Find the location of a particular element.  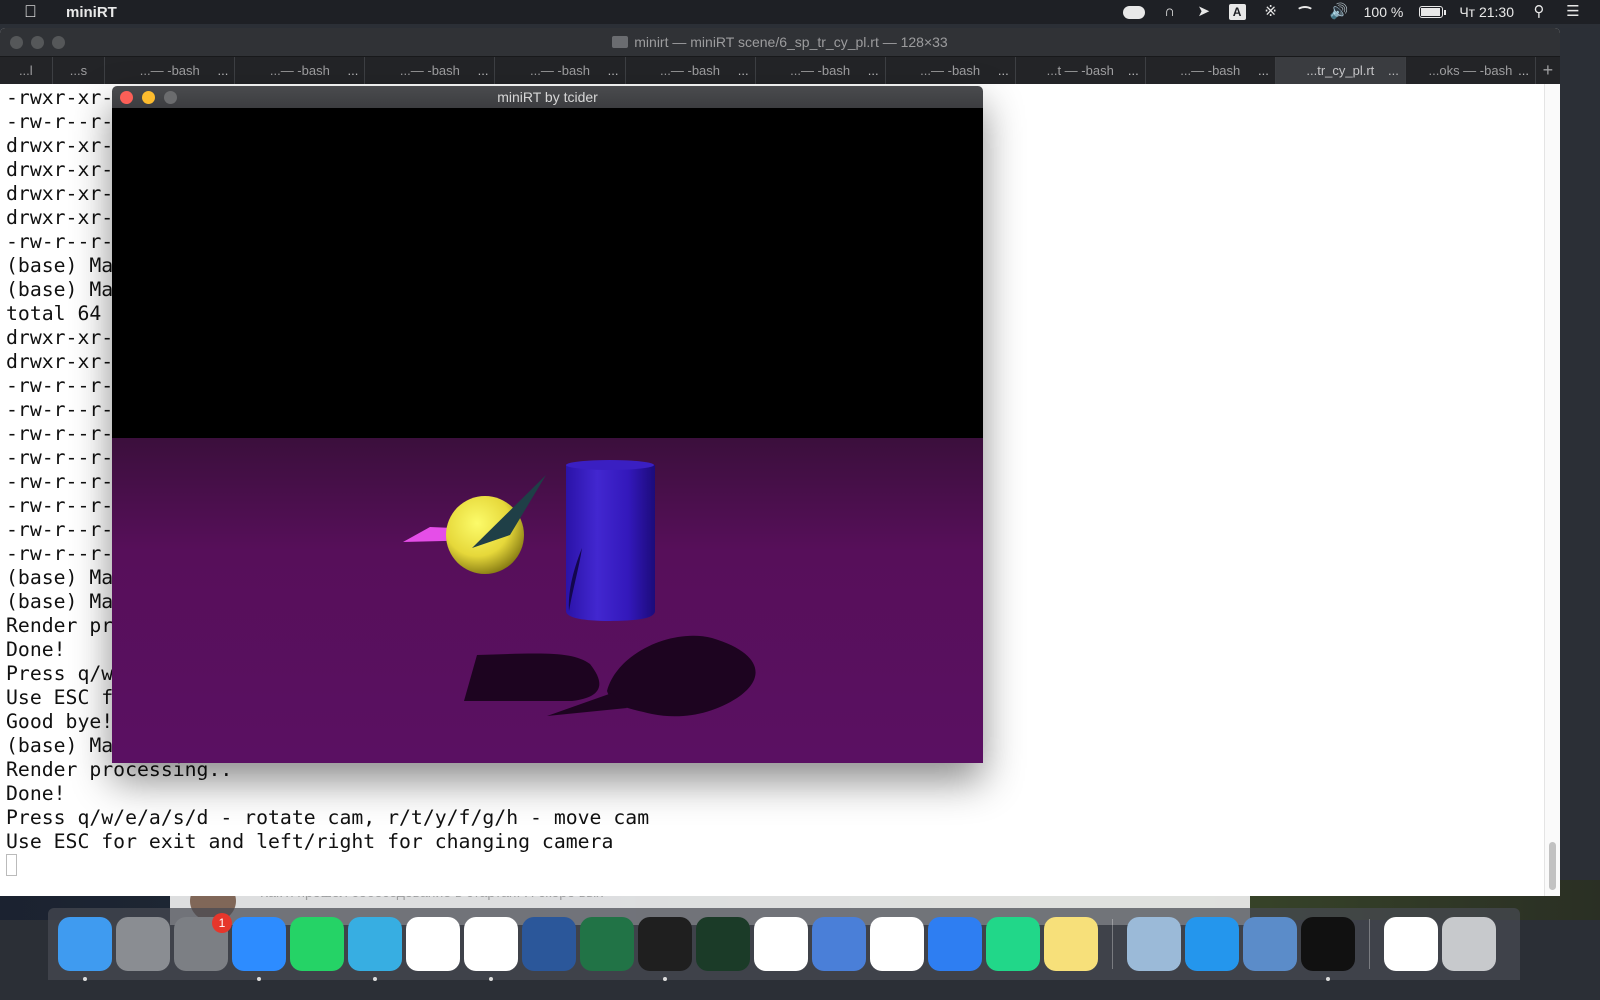

document-icon is located at coordinates (1411, 944).